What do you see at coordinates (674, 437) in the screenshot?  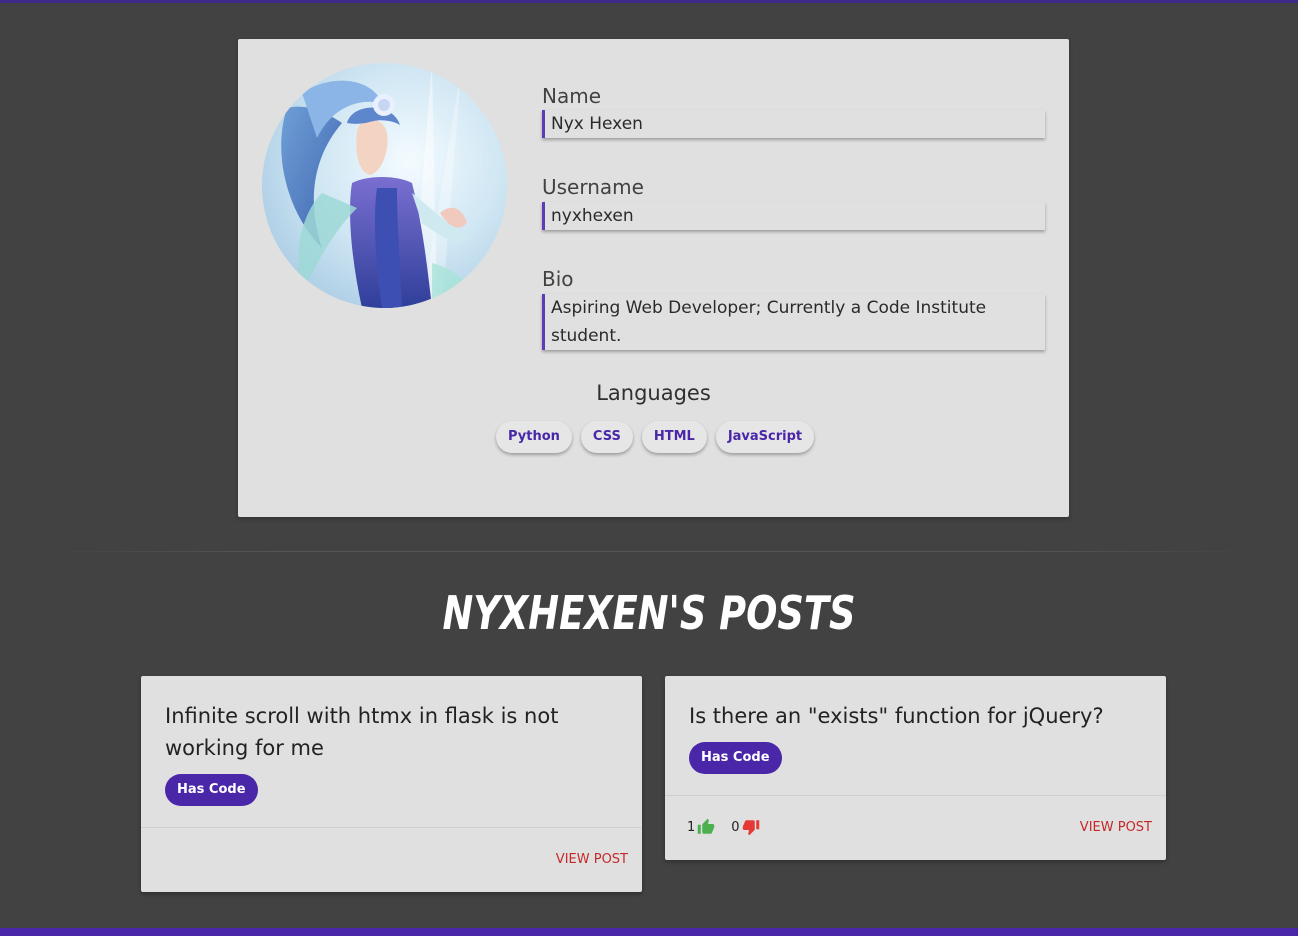 I see `language-chip-html: HTML` at bounding box center [674, 437].